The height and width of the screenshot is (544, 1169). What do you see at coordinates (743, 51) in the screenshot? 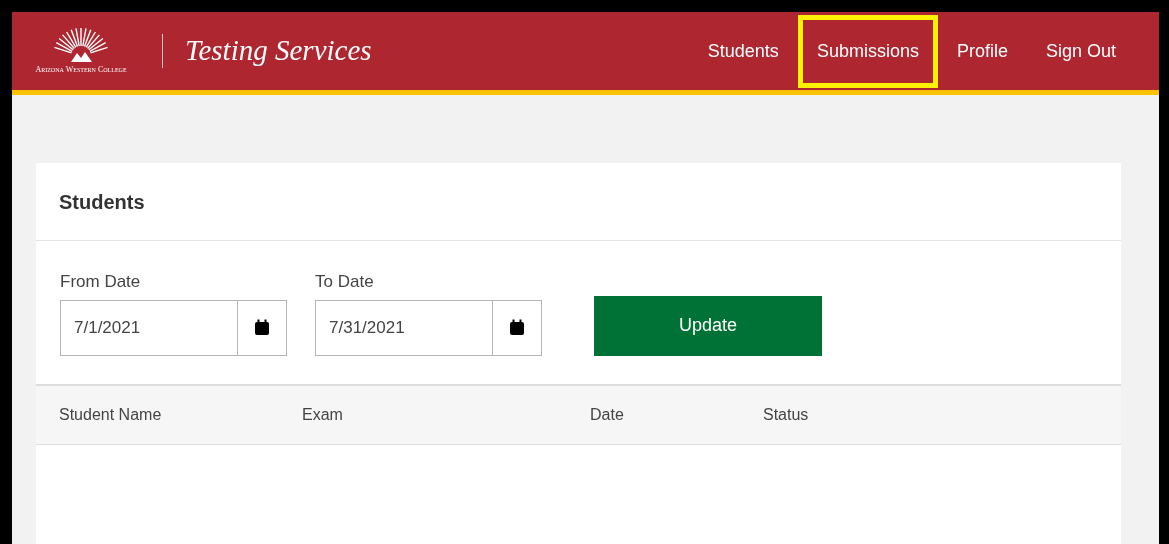
I see `nav-link: Students` at bounding box center [743, 51].